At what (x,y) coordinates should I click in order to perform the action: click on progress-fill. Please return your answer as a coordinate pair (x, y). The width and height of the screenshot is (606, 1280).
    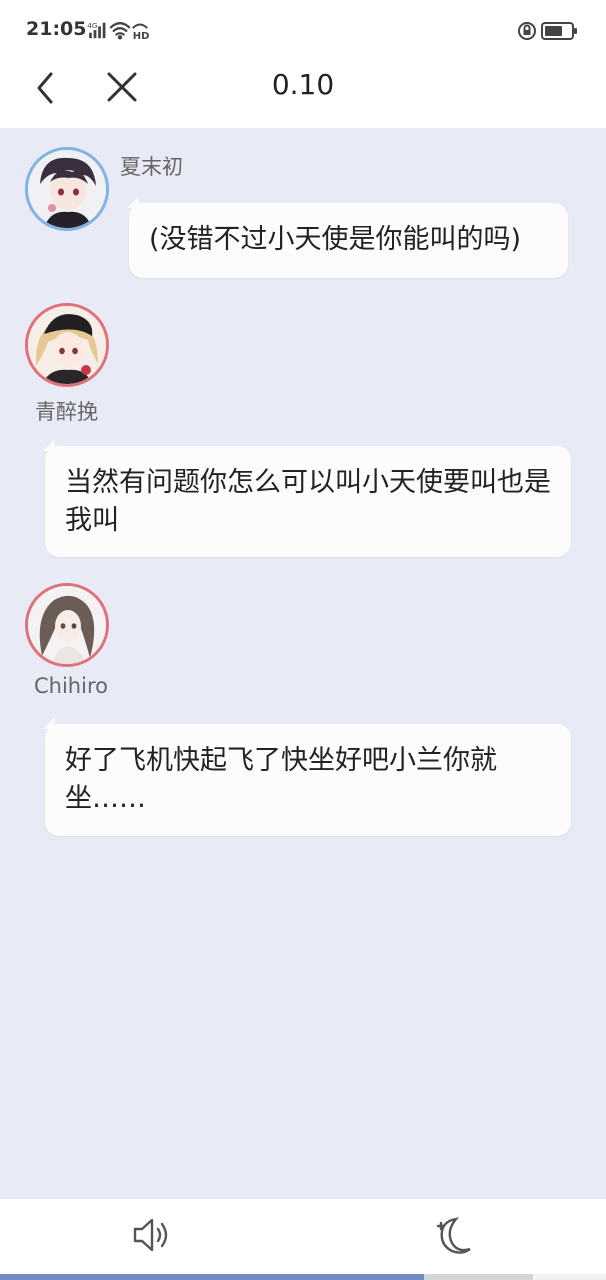
    Looking at the image, I should click on (212, 1277).